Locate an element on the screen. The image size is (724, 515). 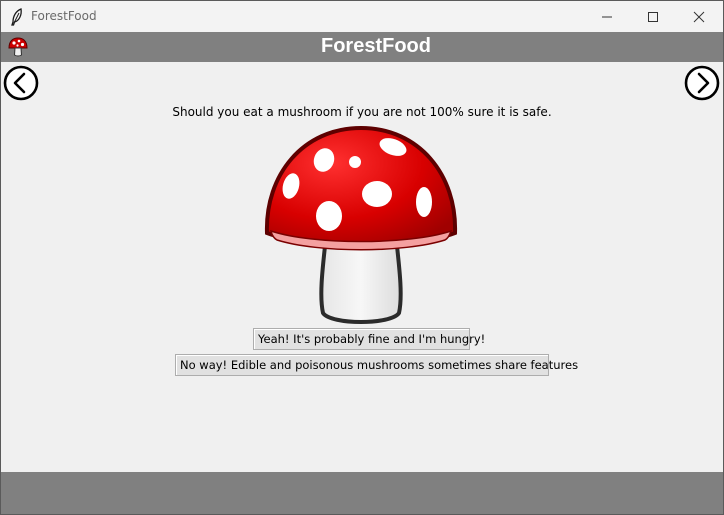
close-button is located at coordinates (699, 16).